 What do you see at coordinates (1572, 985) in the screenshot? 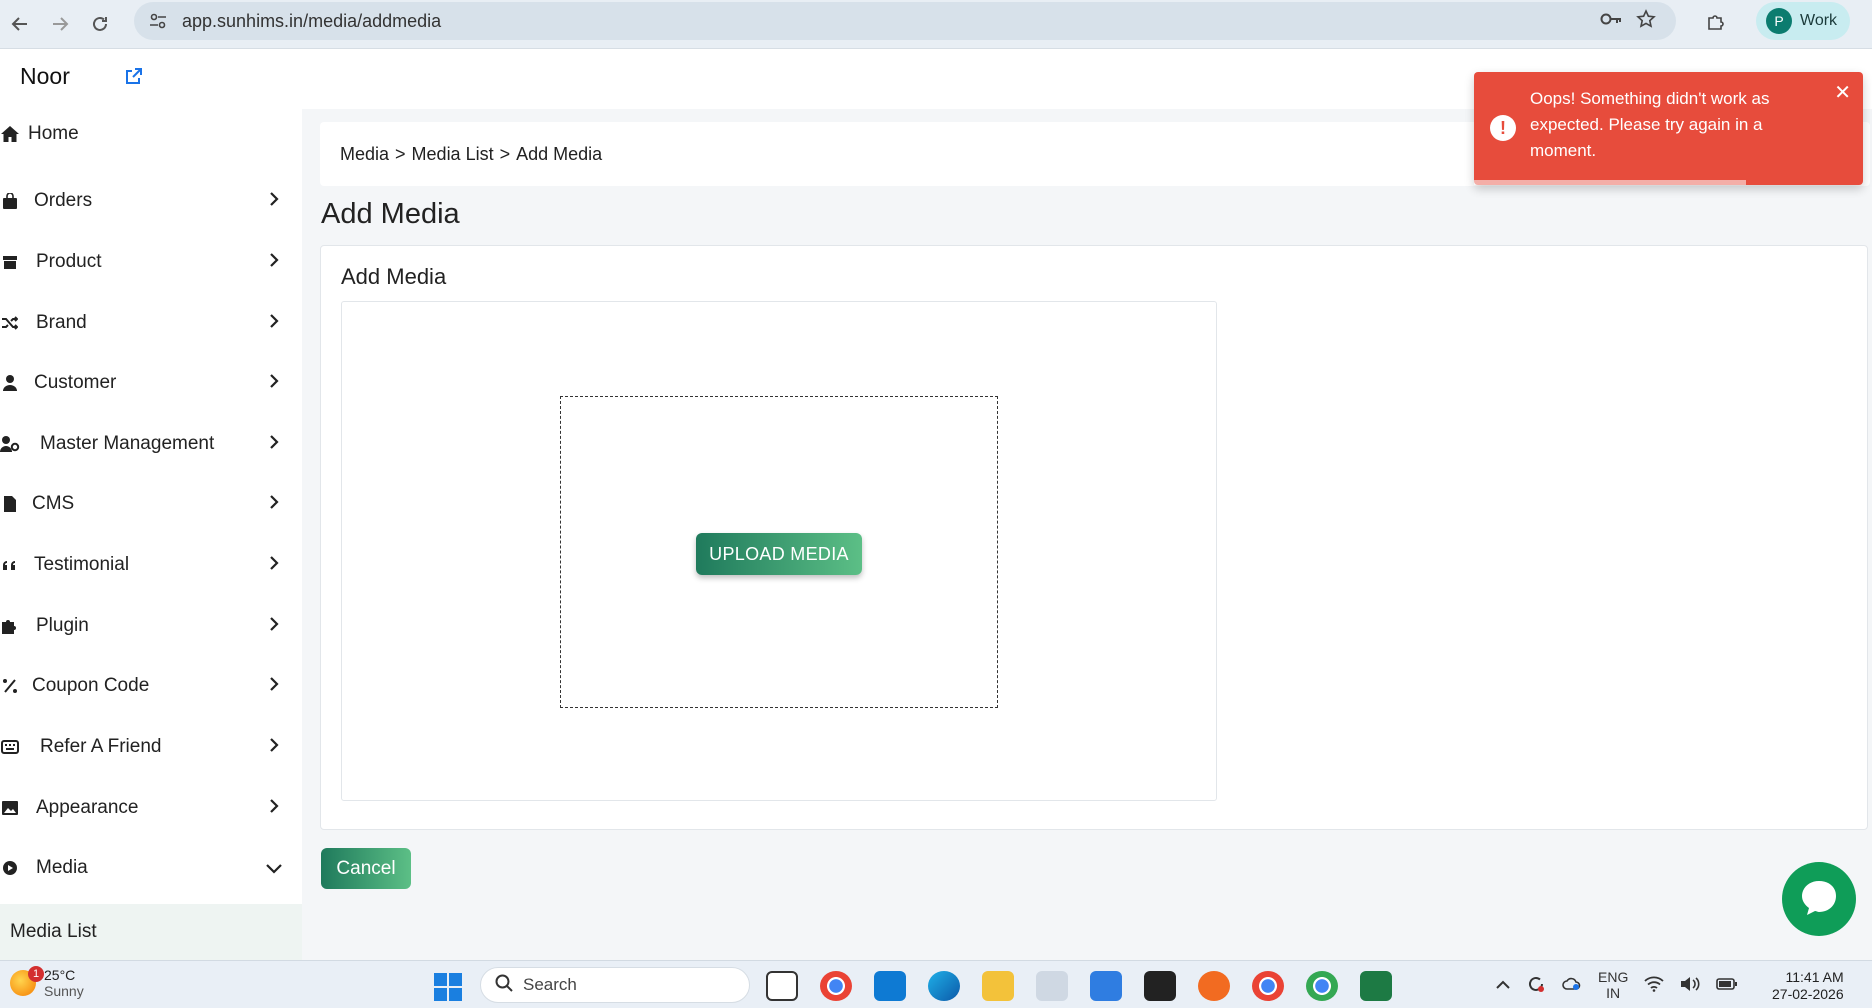
I see `cloud-info-icon` at bounding box center [1572, 985].